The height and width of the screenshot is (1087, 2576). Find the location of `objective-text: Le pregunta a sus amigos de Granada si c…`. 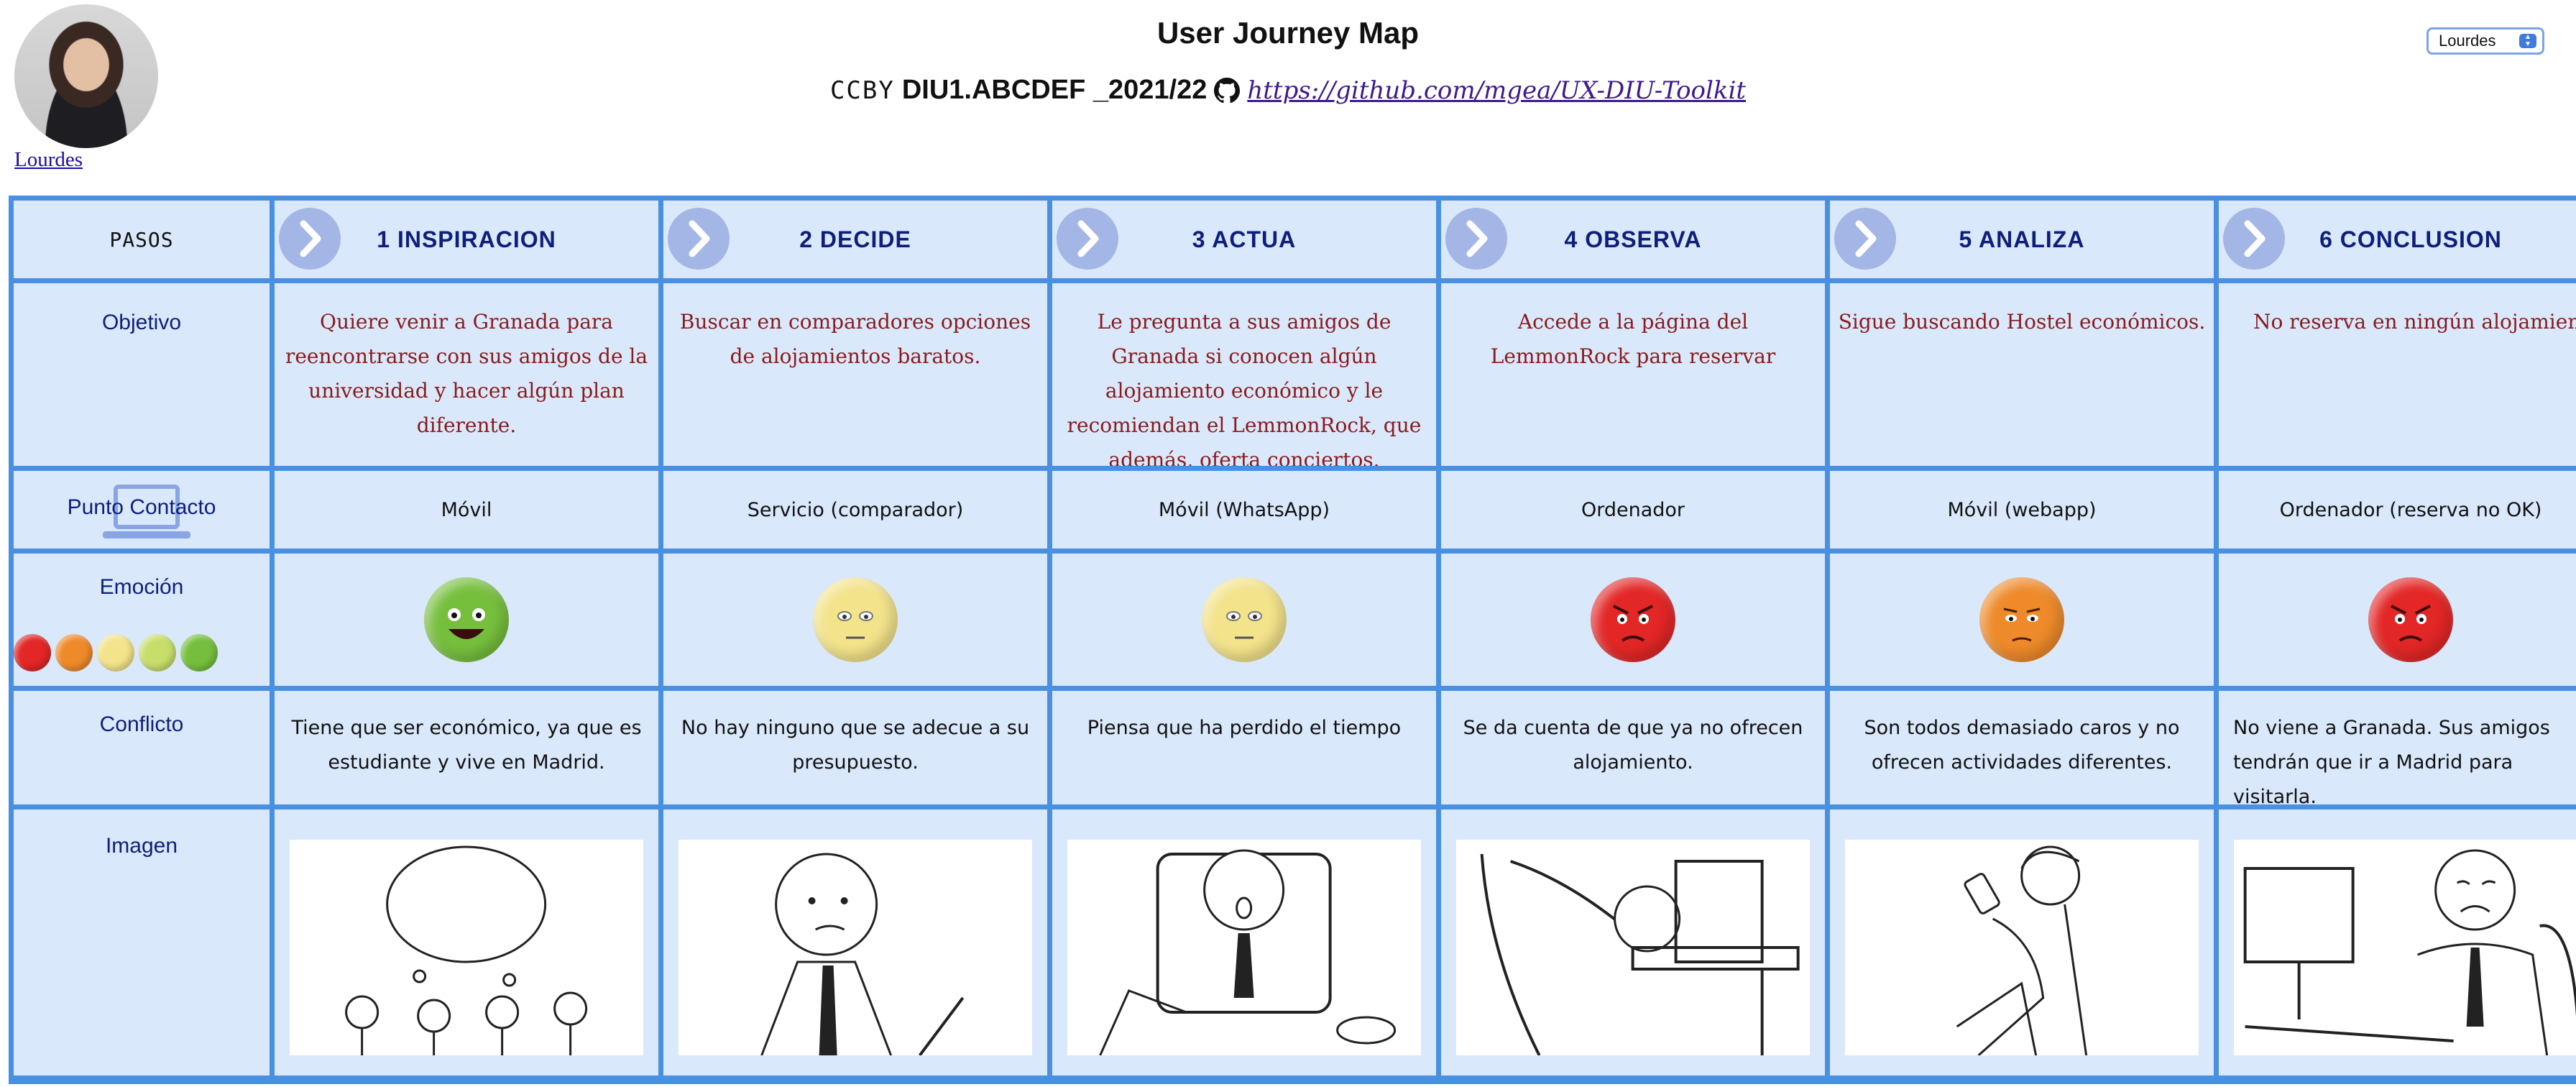

objective-text: Le pregunta a sus amigos de Granada si c… is located at coordinates (1244, 374).